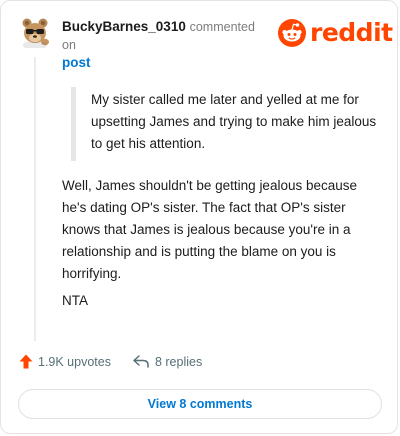 The image size is (400, 436). I want to click on upvote-arrow-icon, so click(26, 361).